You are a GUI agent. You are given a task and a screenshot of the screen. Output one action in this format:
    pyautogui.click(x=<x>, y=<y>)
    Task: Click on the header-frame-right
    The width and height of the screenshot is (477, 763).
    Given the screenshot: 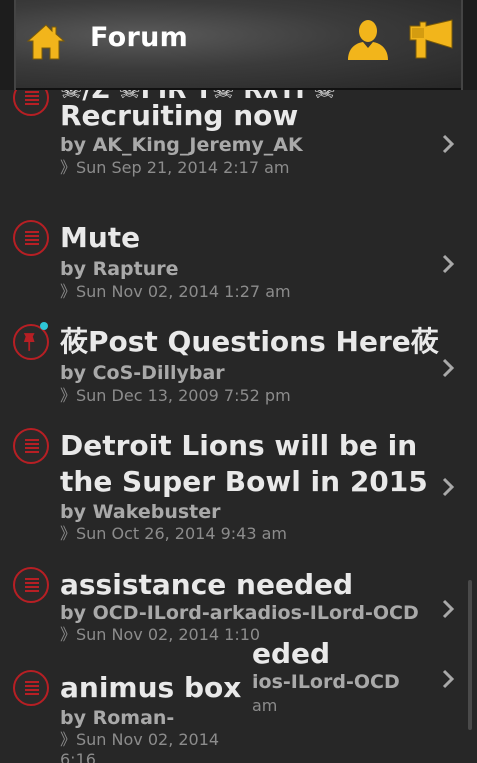 What is the action you would take?
    pyautogui.click(x=469, y=45)
    